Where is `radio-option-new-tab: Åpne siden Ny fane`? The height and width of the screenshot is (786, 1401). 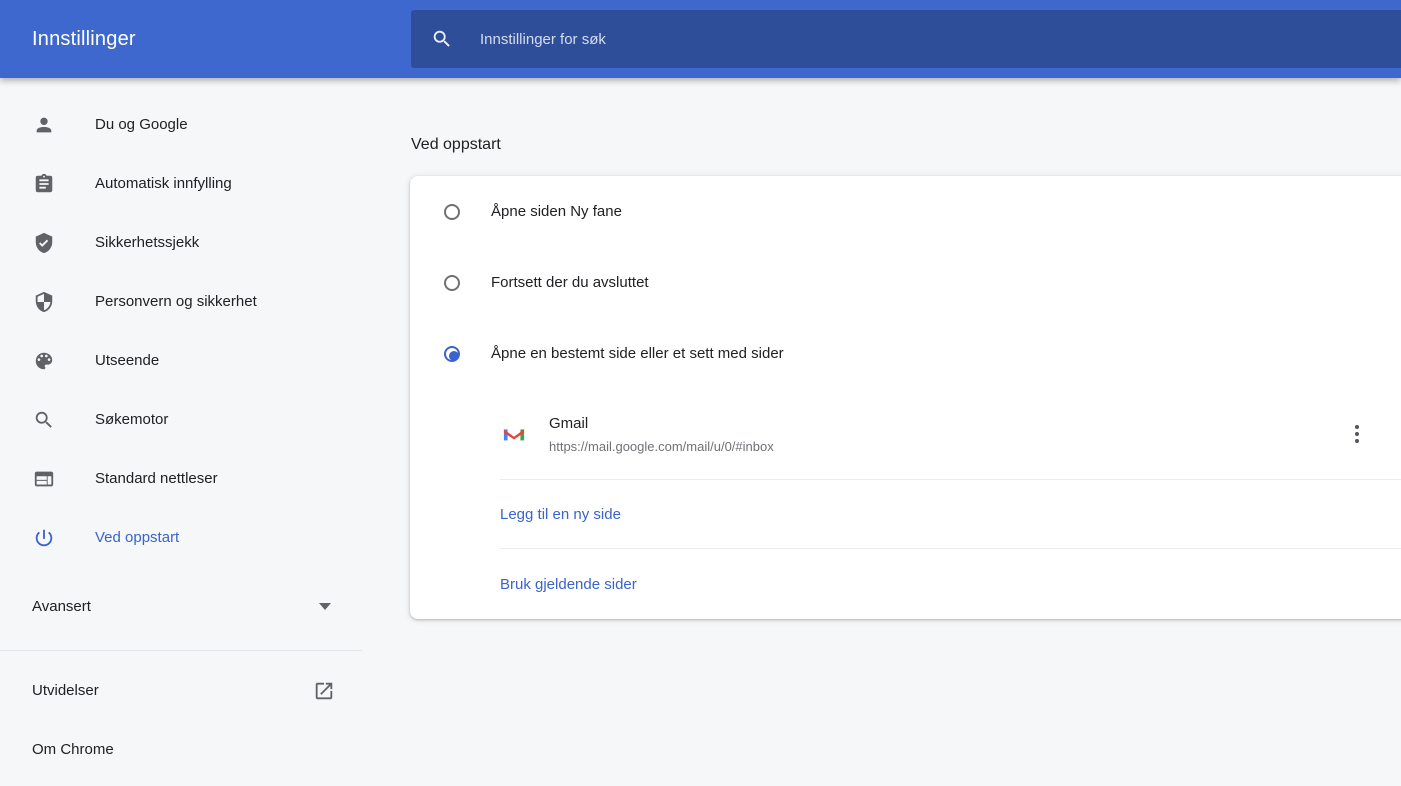
radio-option-new-tab: Åpne siden Ny fane is located at coordinates (905, 211).